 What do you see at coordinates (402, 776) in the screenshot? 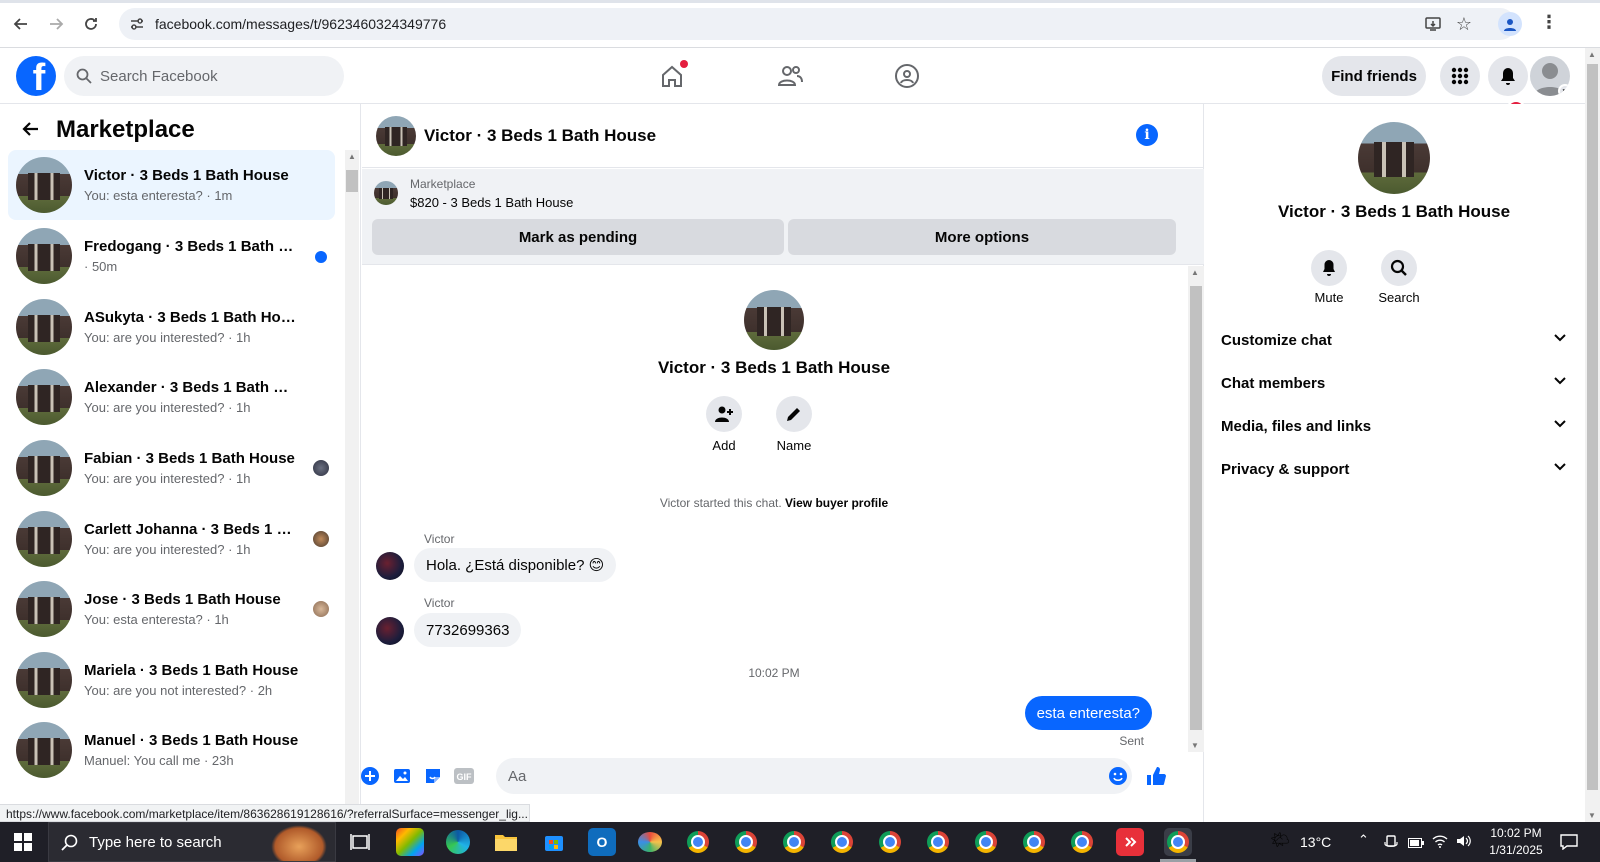
I see `photo-icon` at bounding box center [402, 776].